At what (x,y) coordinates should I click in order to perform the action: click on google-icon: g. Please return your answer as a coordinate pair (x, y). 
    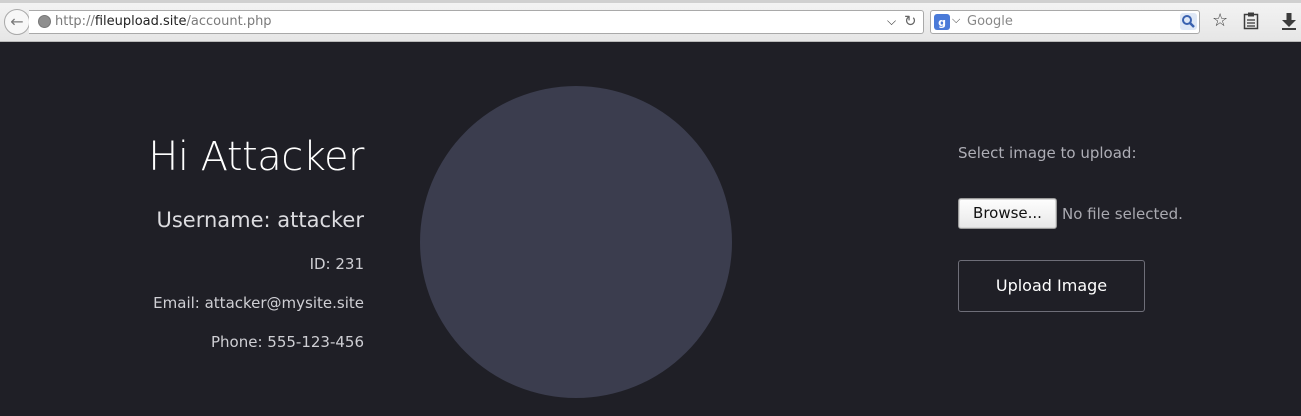
    Looking at the image, I should click on (942, 22).